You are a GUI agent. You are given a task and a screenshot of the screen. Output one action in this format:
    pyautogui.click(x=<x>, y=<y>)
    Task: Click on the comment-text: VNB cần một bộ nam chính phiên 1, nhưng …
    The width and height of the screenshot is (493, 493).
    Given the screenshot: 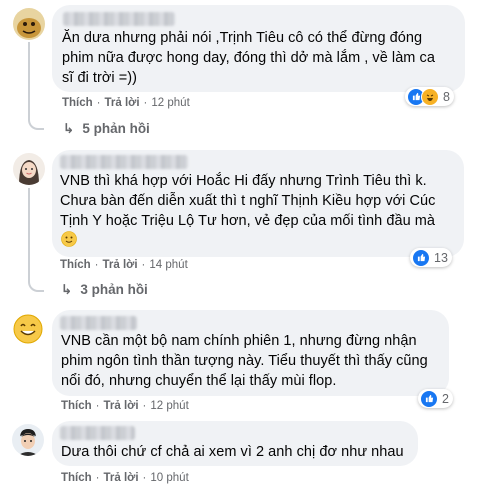 What is the action you would take?
    pyautogui.click(x=244, y=361)
    